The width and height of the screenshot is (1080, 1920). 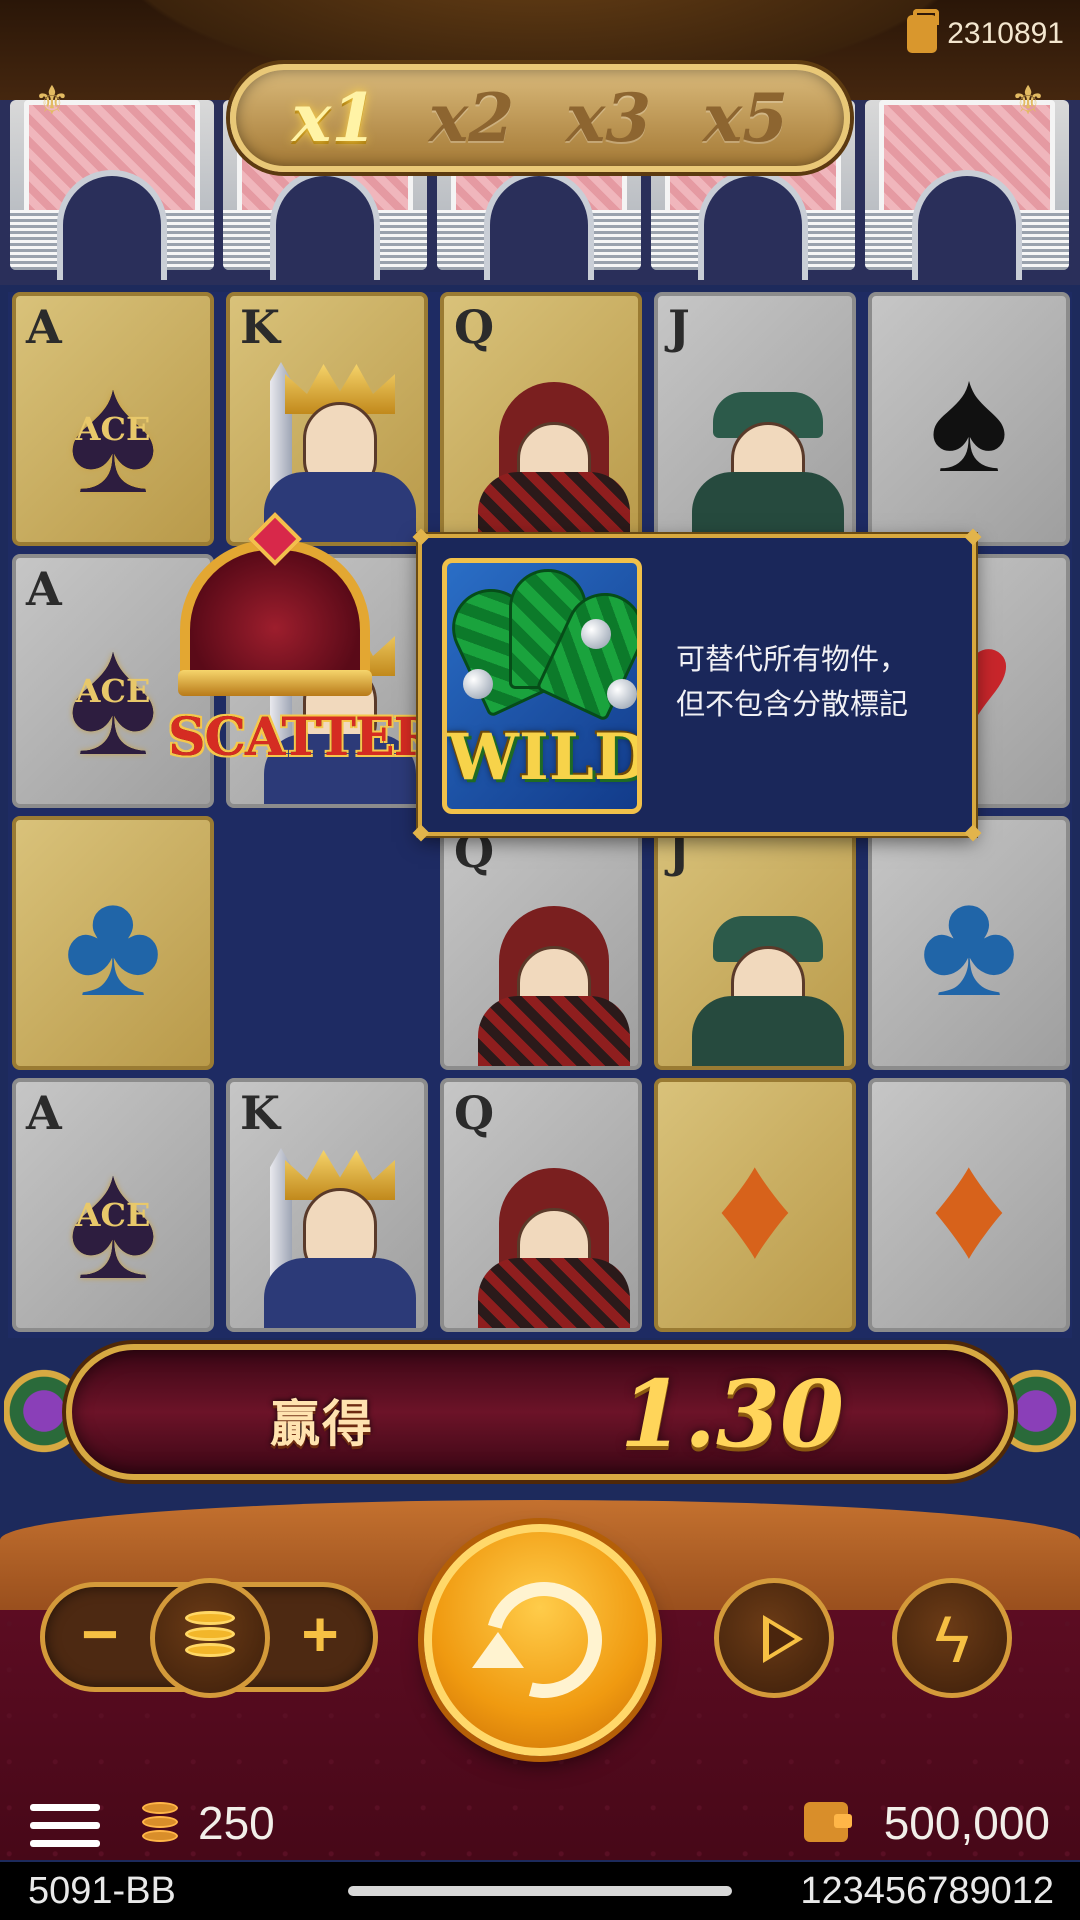 What do you see at coordinates (236, 1823) in the screenshot?
I see `bet-amount: 250` at bounding box center [236, 1823].